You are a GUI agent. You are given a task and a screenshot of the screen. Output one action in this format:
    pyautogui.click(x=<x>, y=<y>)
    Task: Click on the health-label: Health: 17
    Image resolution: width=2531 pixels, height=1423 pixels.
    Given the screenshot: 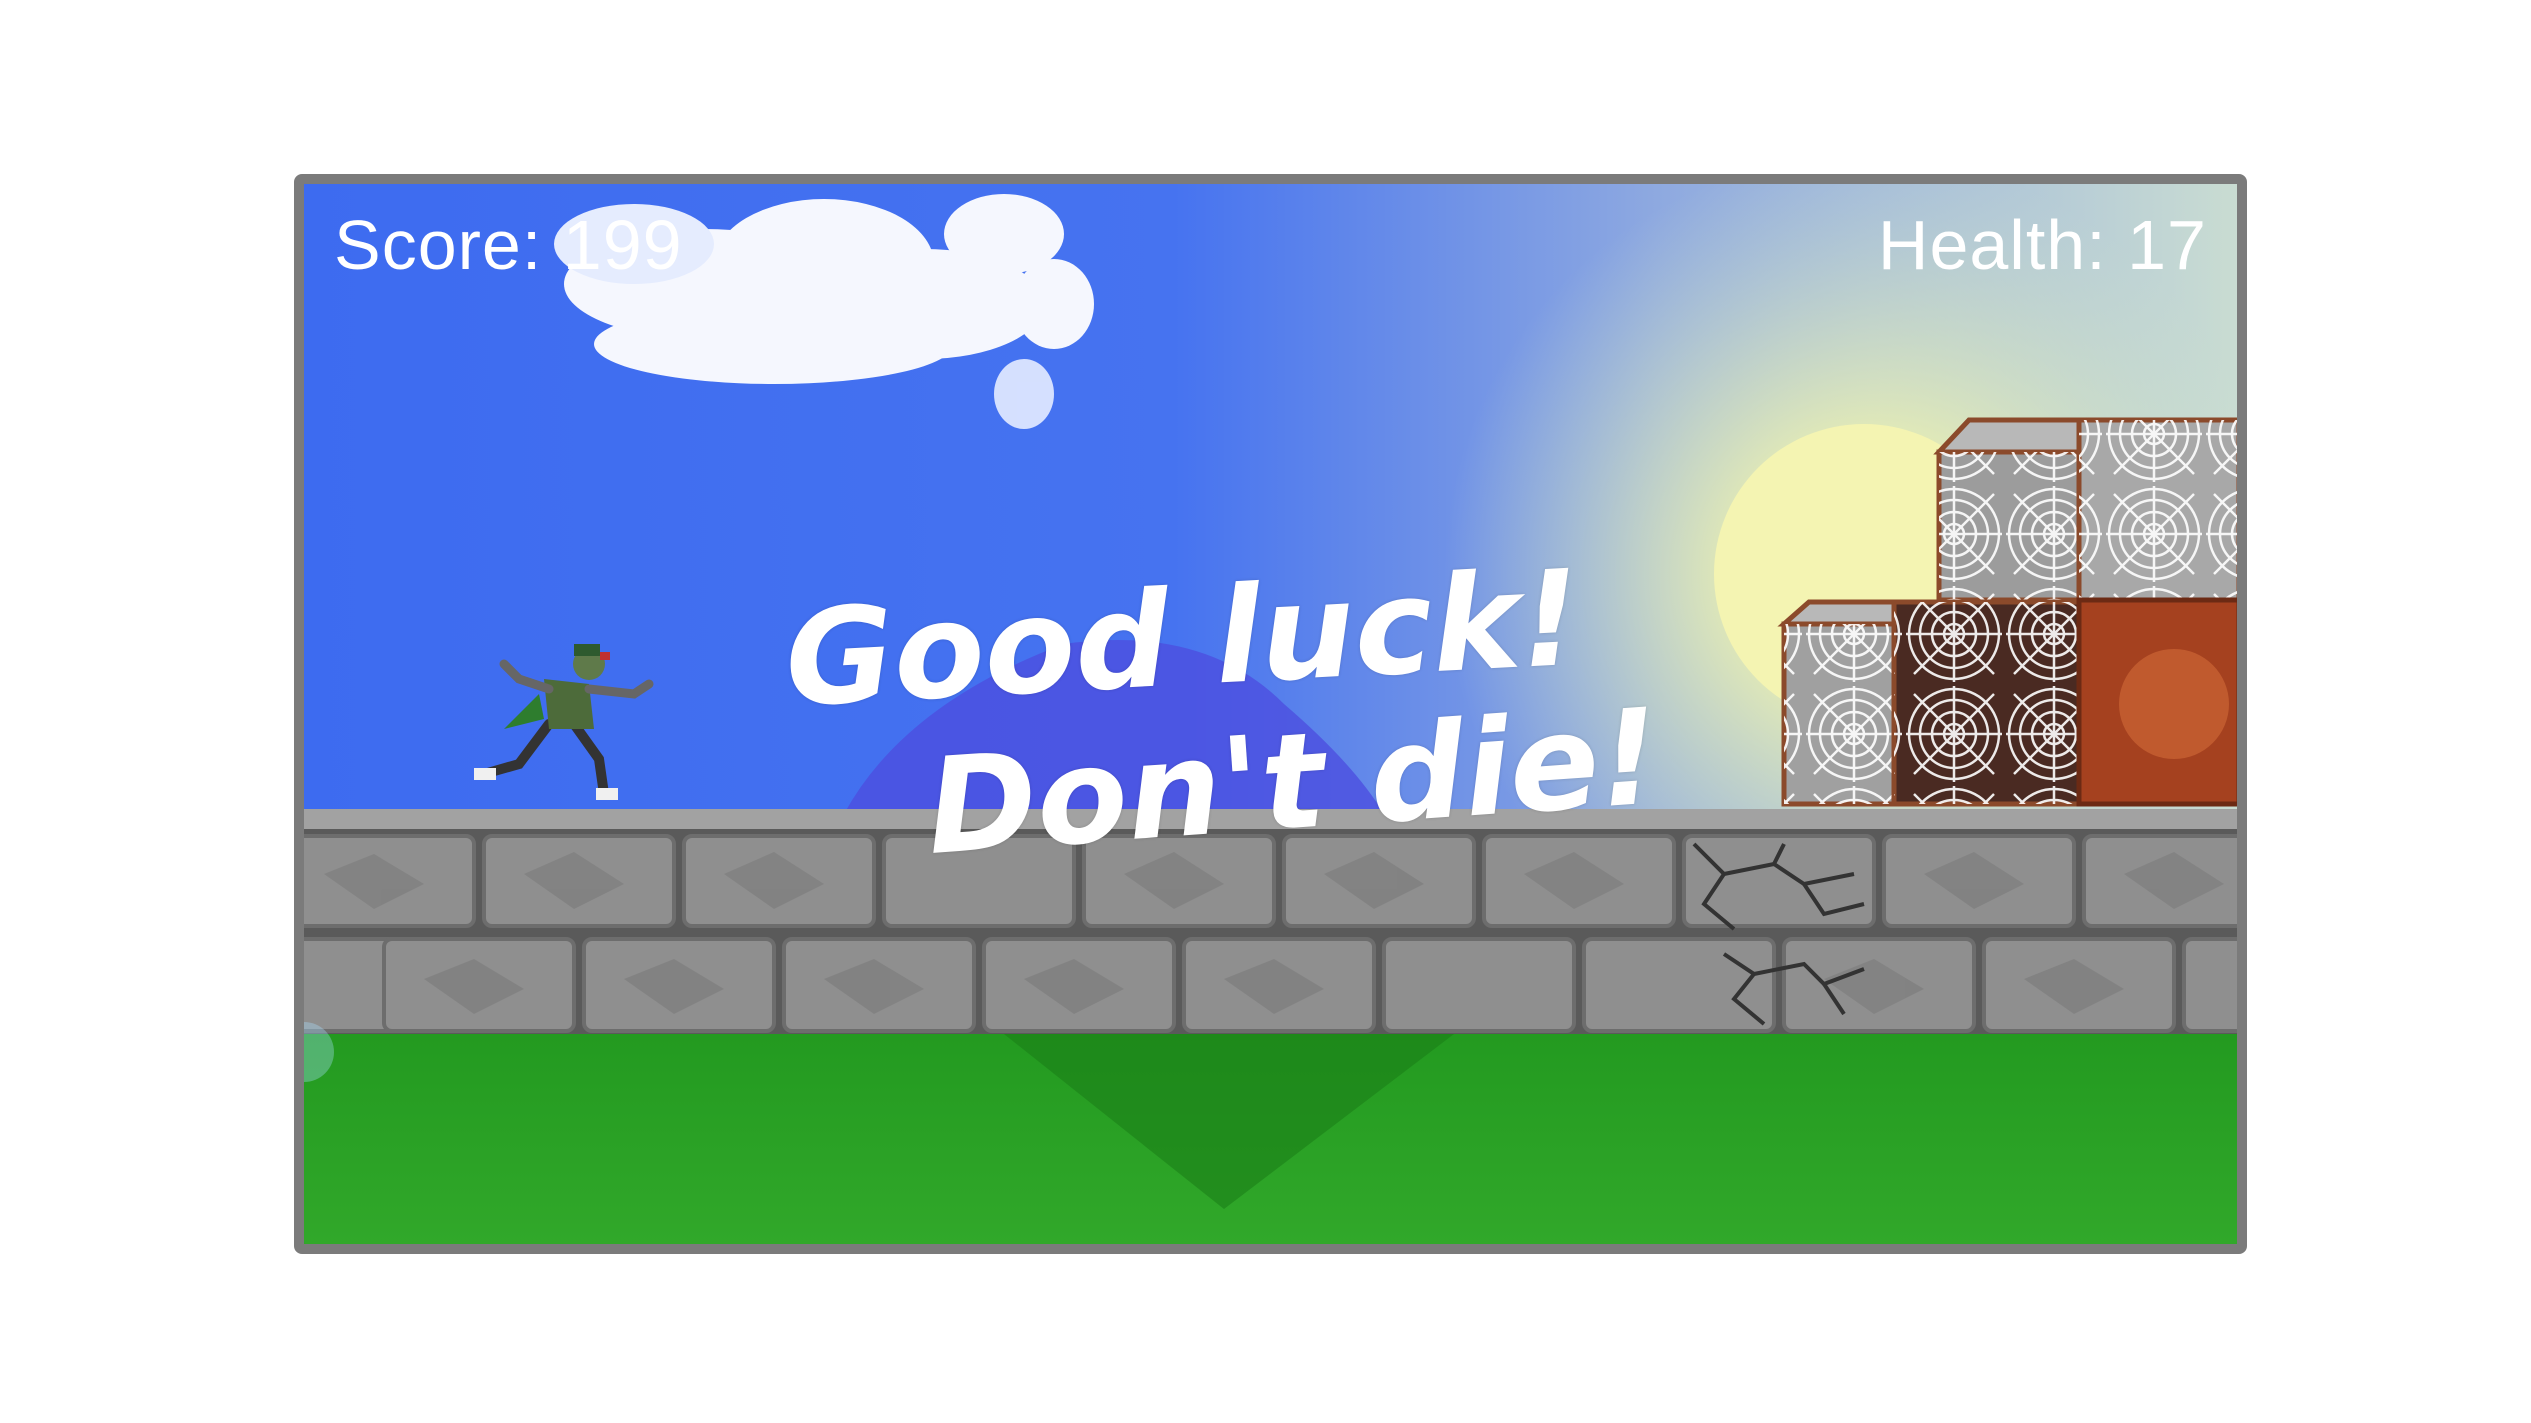 What is the action you would take?
    pyautogui.click(x=2042, y=245)
    